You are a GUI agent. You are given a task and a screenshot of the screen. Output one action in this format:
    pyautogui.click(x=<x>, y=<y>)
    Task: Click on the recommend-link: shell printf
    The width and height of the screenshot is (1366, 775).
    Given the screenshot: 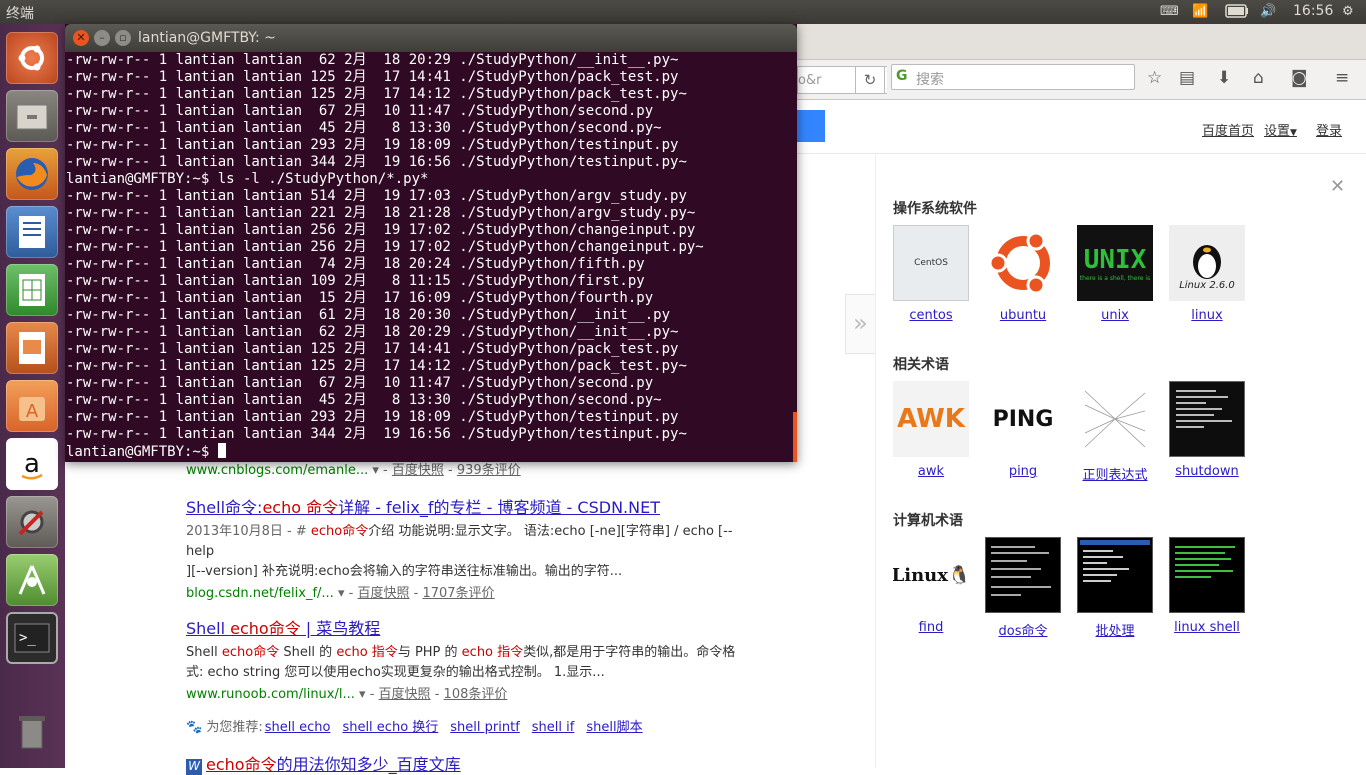 What is the action you would take?
    pyautogui.click(x=485, y=727)
    